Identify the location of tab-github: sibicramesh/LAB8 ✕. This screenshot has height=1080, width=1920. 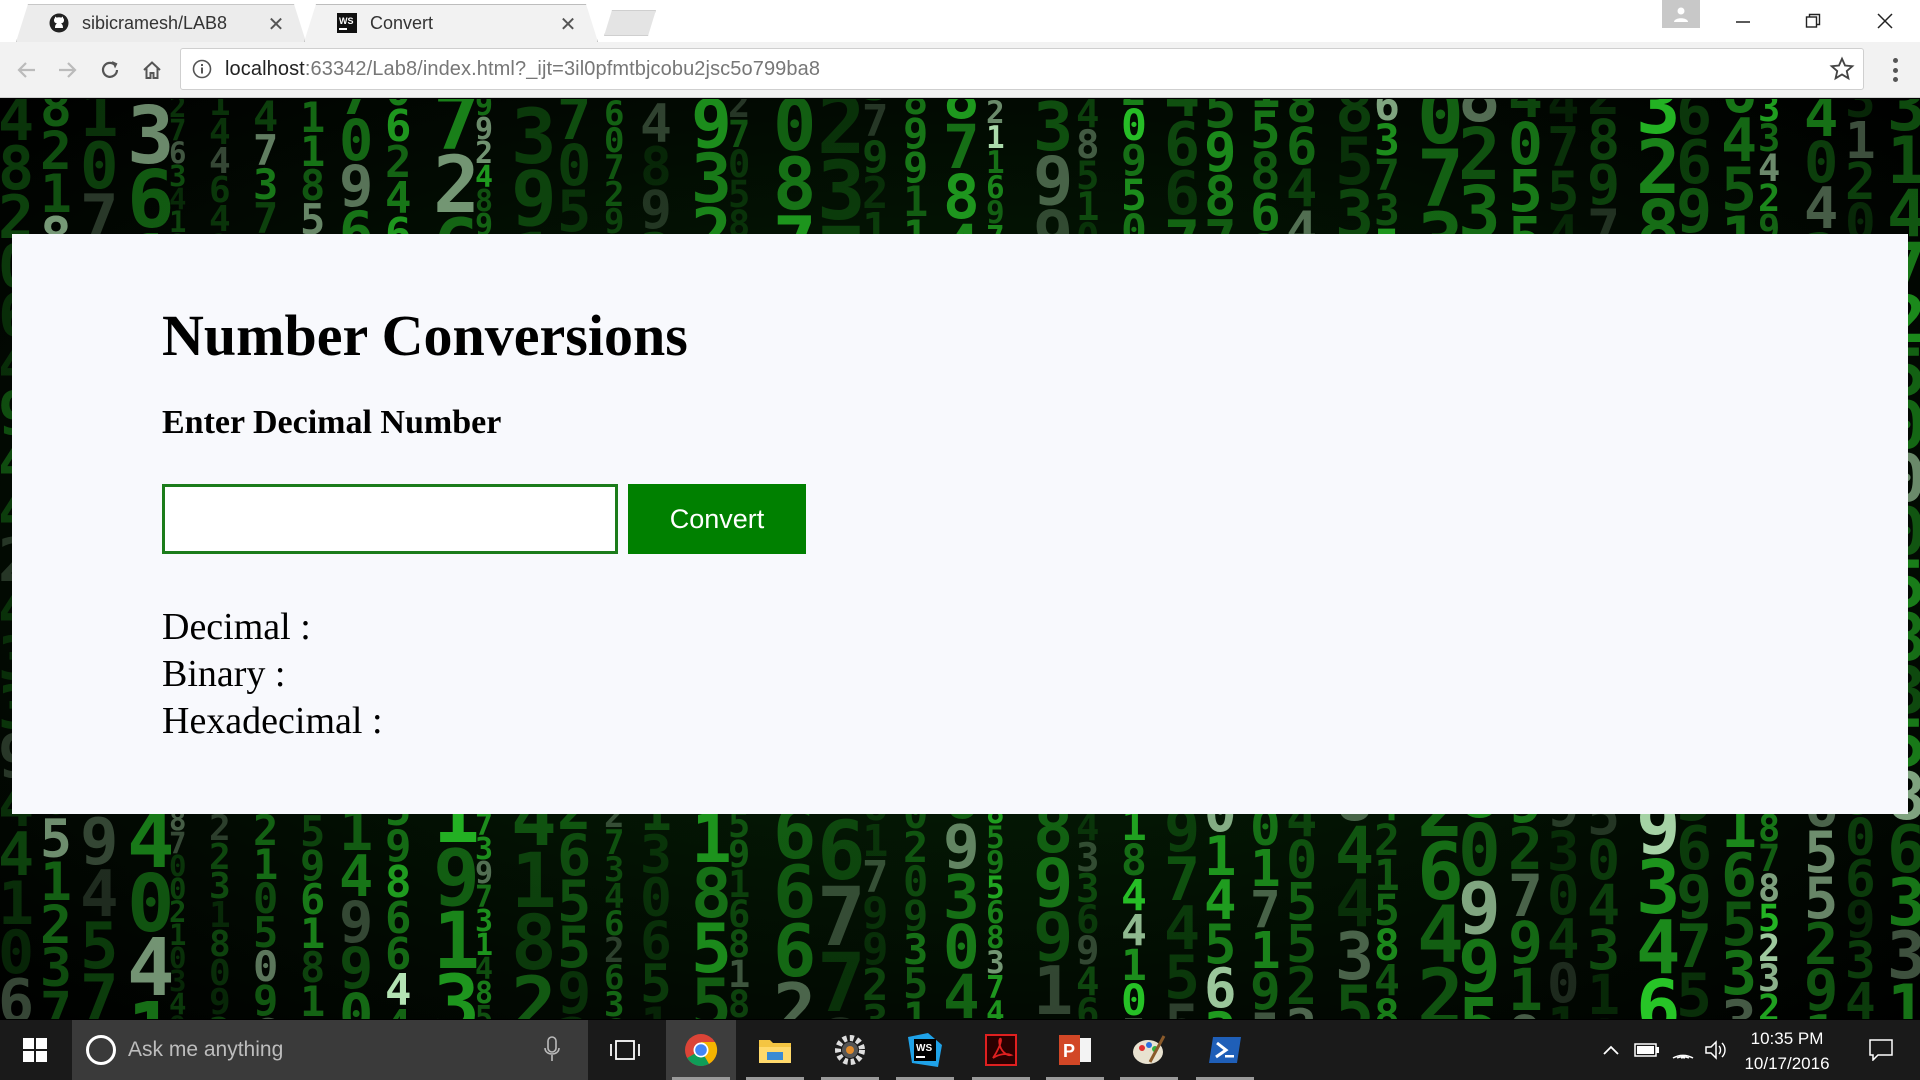
(161, 23).